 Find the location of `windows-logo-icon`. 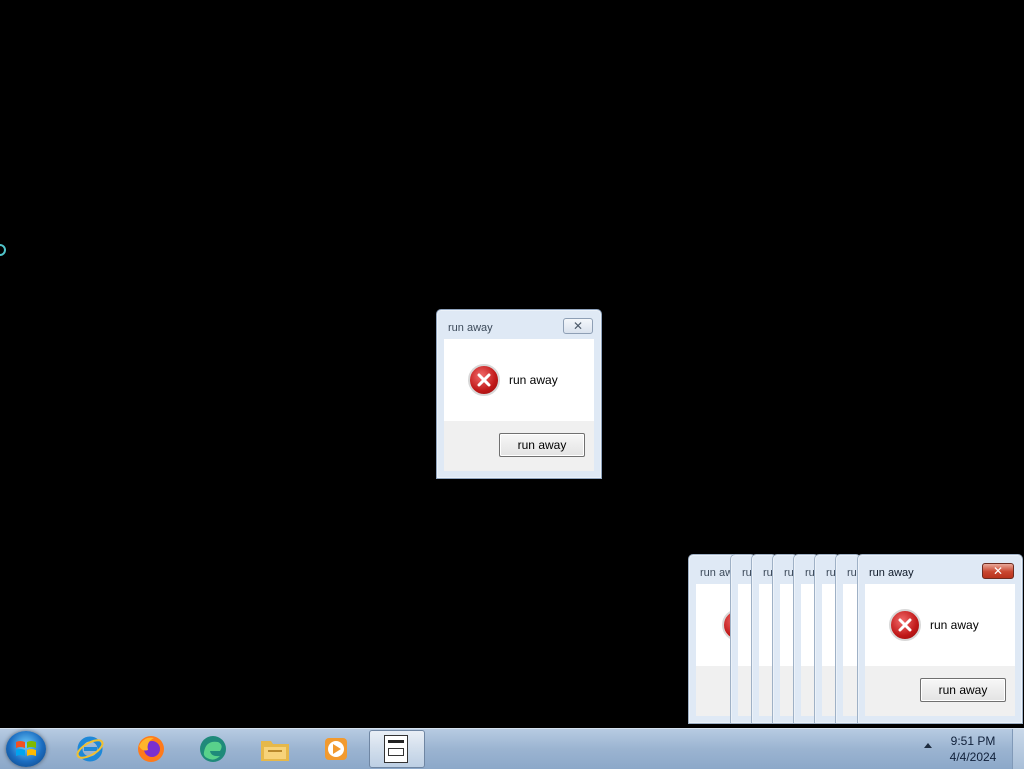

windows-logo-icon is located at coordinates (26, 748).